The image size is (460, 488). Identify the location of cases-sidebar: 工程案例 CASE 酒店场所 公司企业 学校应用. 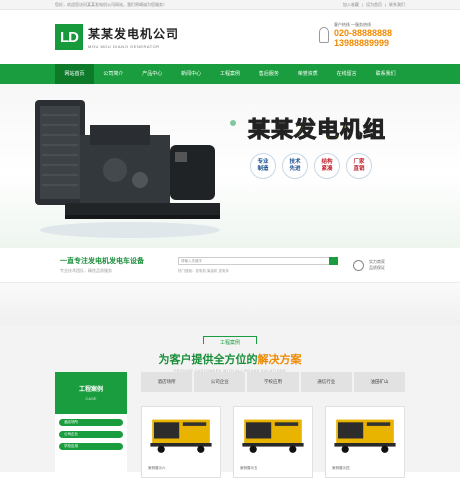
(91, 422).